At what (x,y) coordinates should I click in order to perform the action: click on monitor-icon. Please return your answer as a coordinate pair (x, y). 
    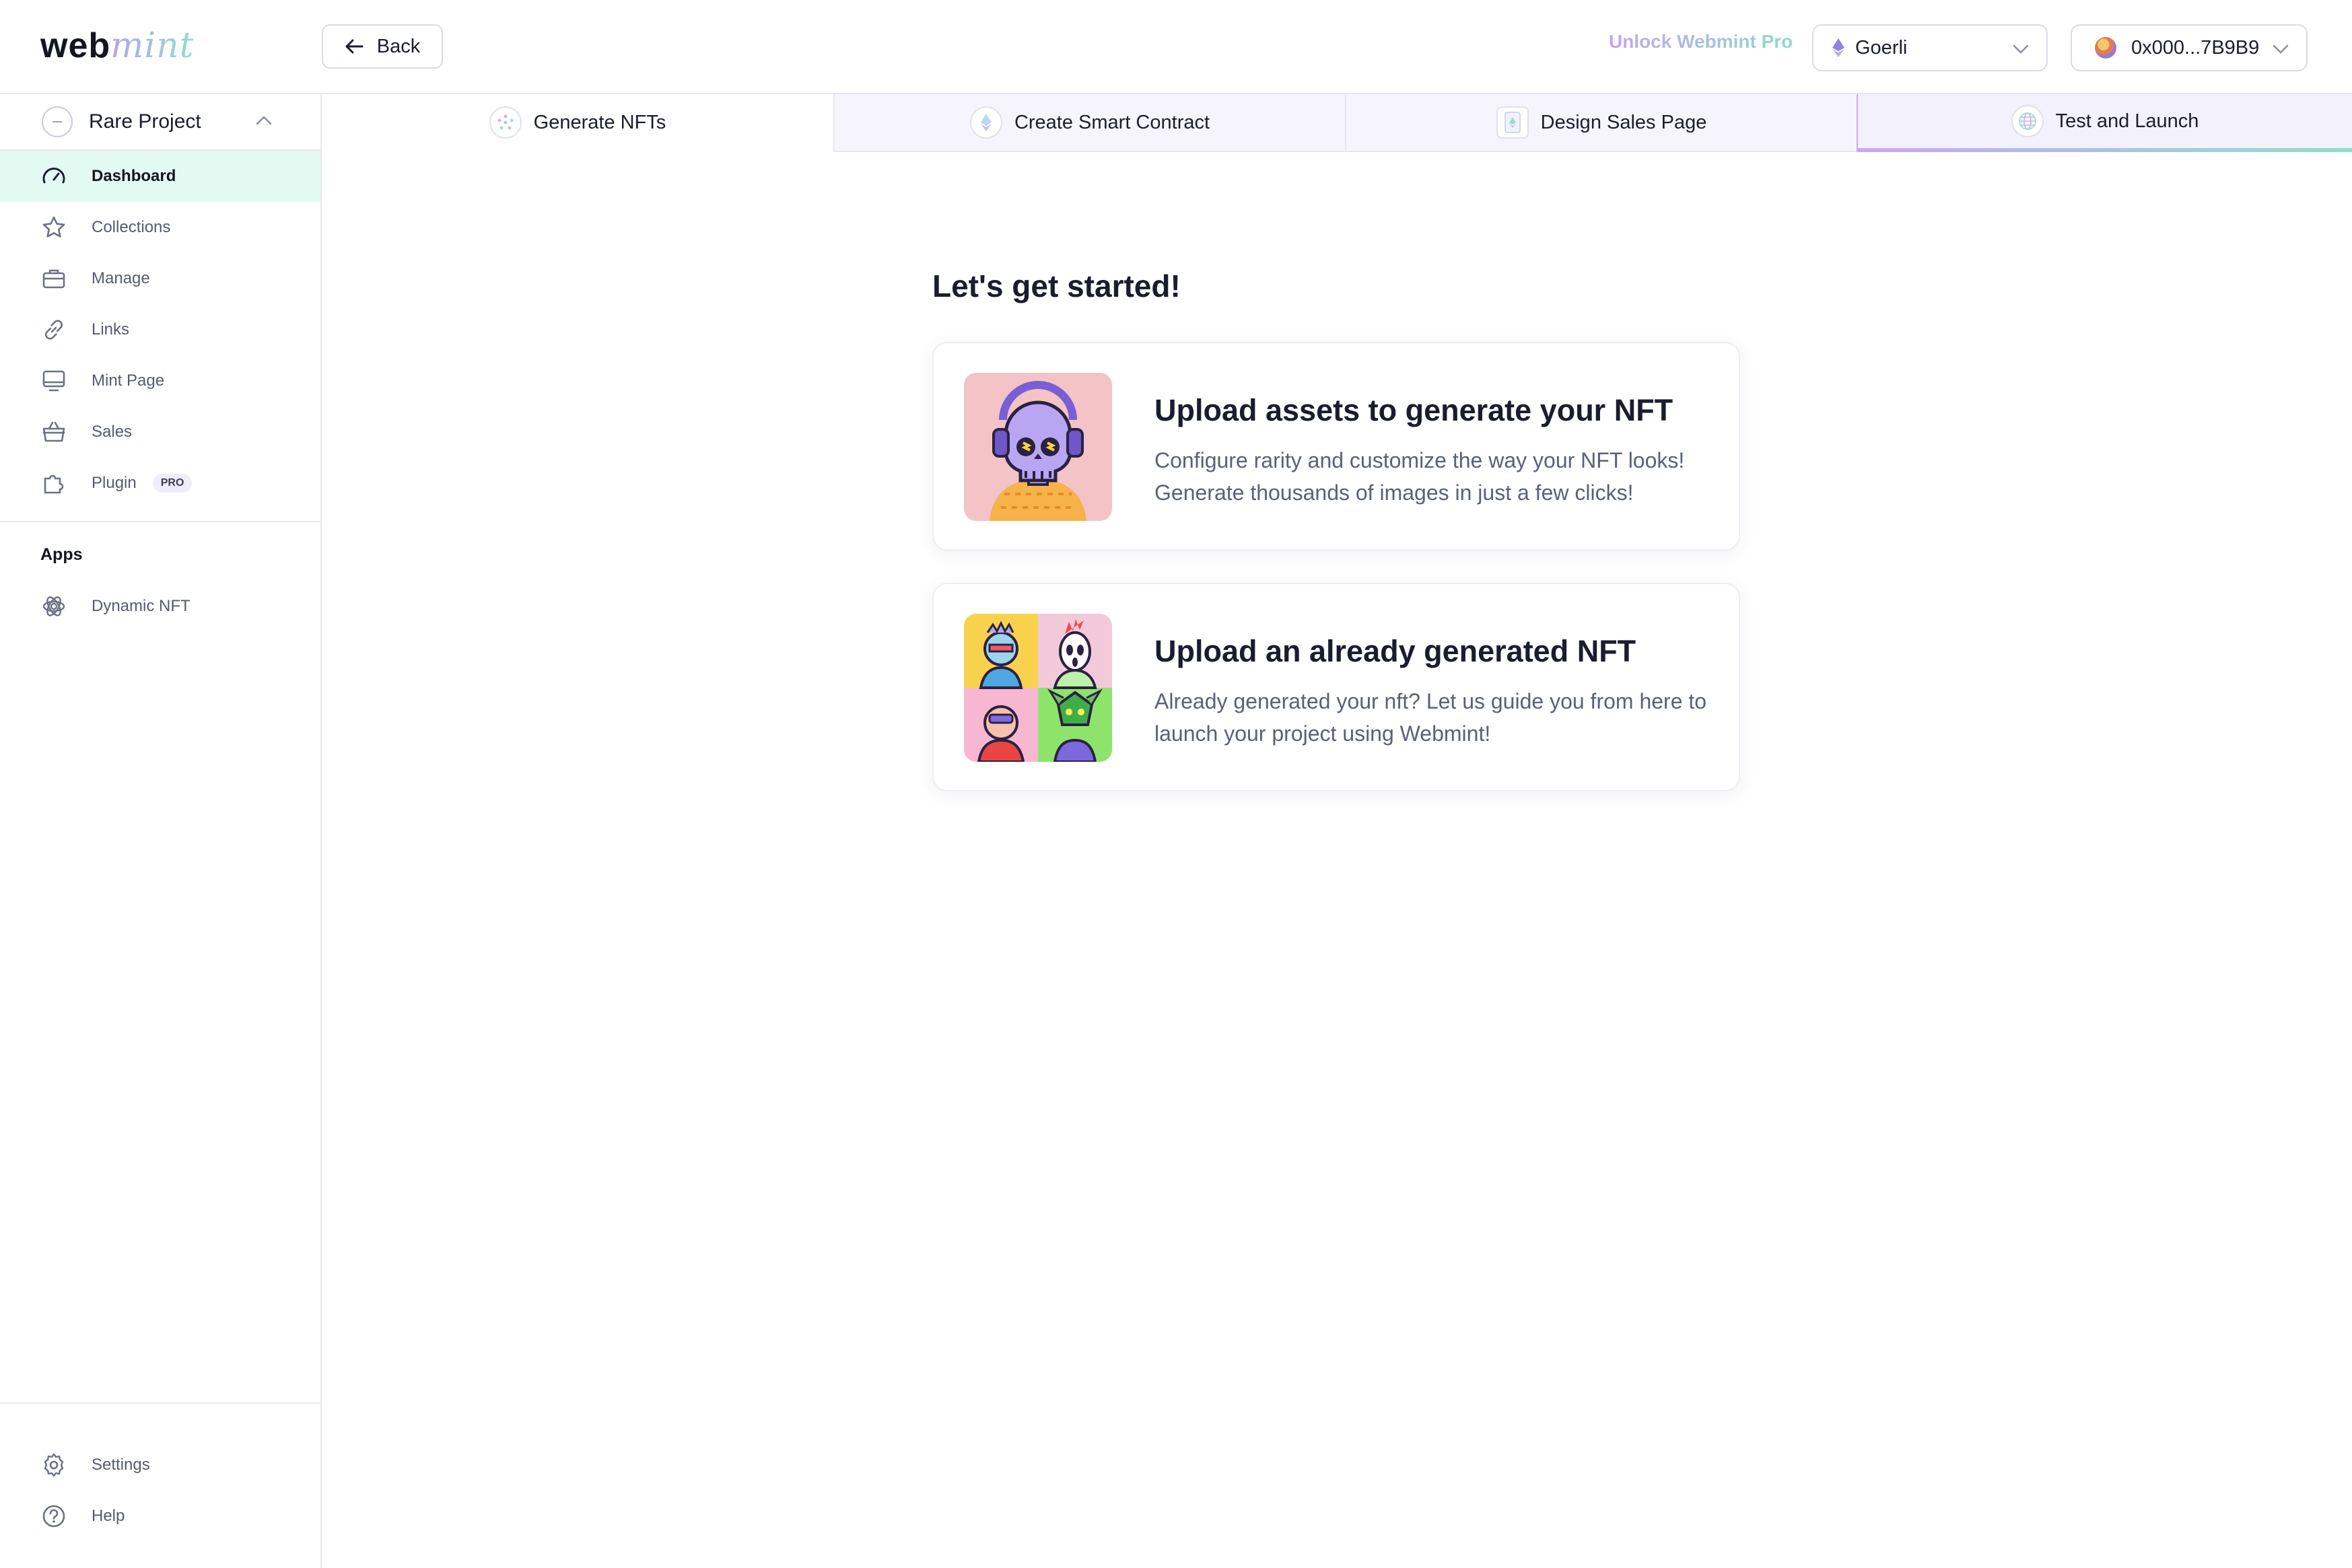
    Looking at the image, I should click on (53, 381).